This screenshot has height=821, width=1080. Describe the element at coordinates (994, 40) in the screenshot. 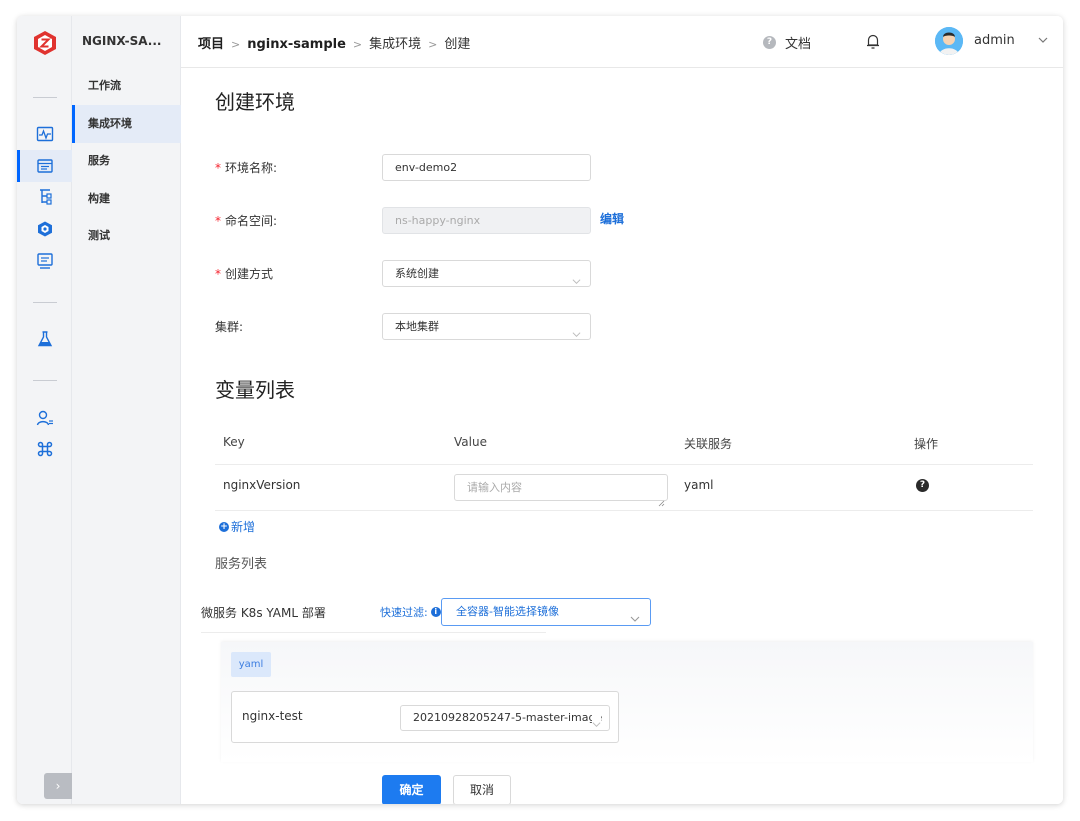

I see `user-name: admin` at that location.